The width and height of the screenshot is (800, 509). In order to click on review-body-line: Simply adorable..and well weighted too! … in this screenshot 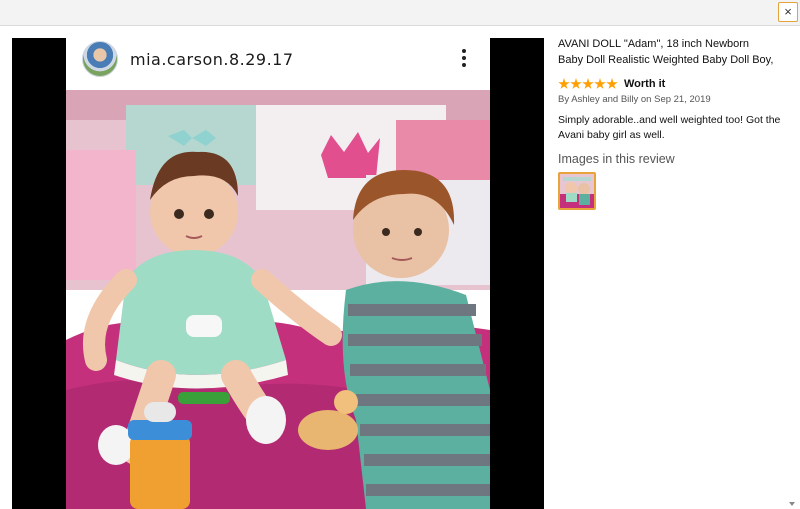, I will do `click(669, 120)`.